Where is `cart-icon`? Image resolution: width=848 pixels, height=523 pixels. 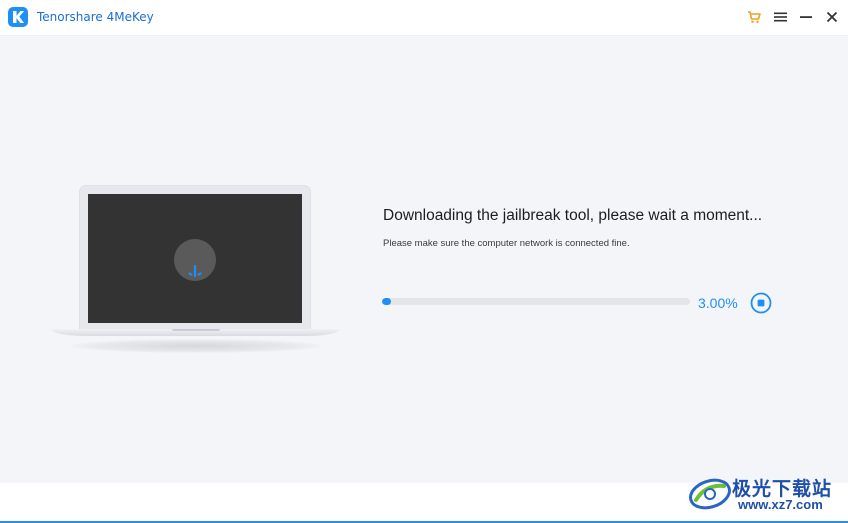
cart-icon is located at coordinates (754, 17).